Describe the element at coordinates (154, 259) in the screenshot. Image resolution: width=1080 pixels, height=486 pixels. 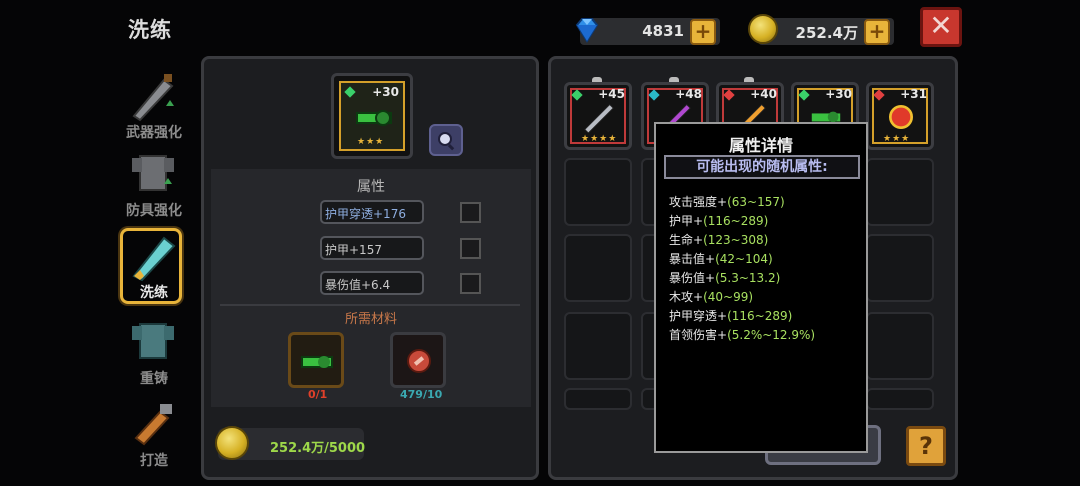
I see `sword-refine-icon` at that location.